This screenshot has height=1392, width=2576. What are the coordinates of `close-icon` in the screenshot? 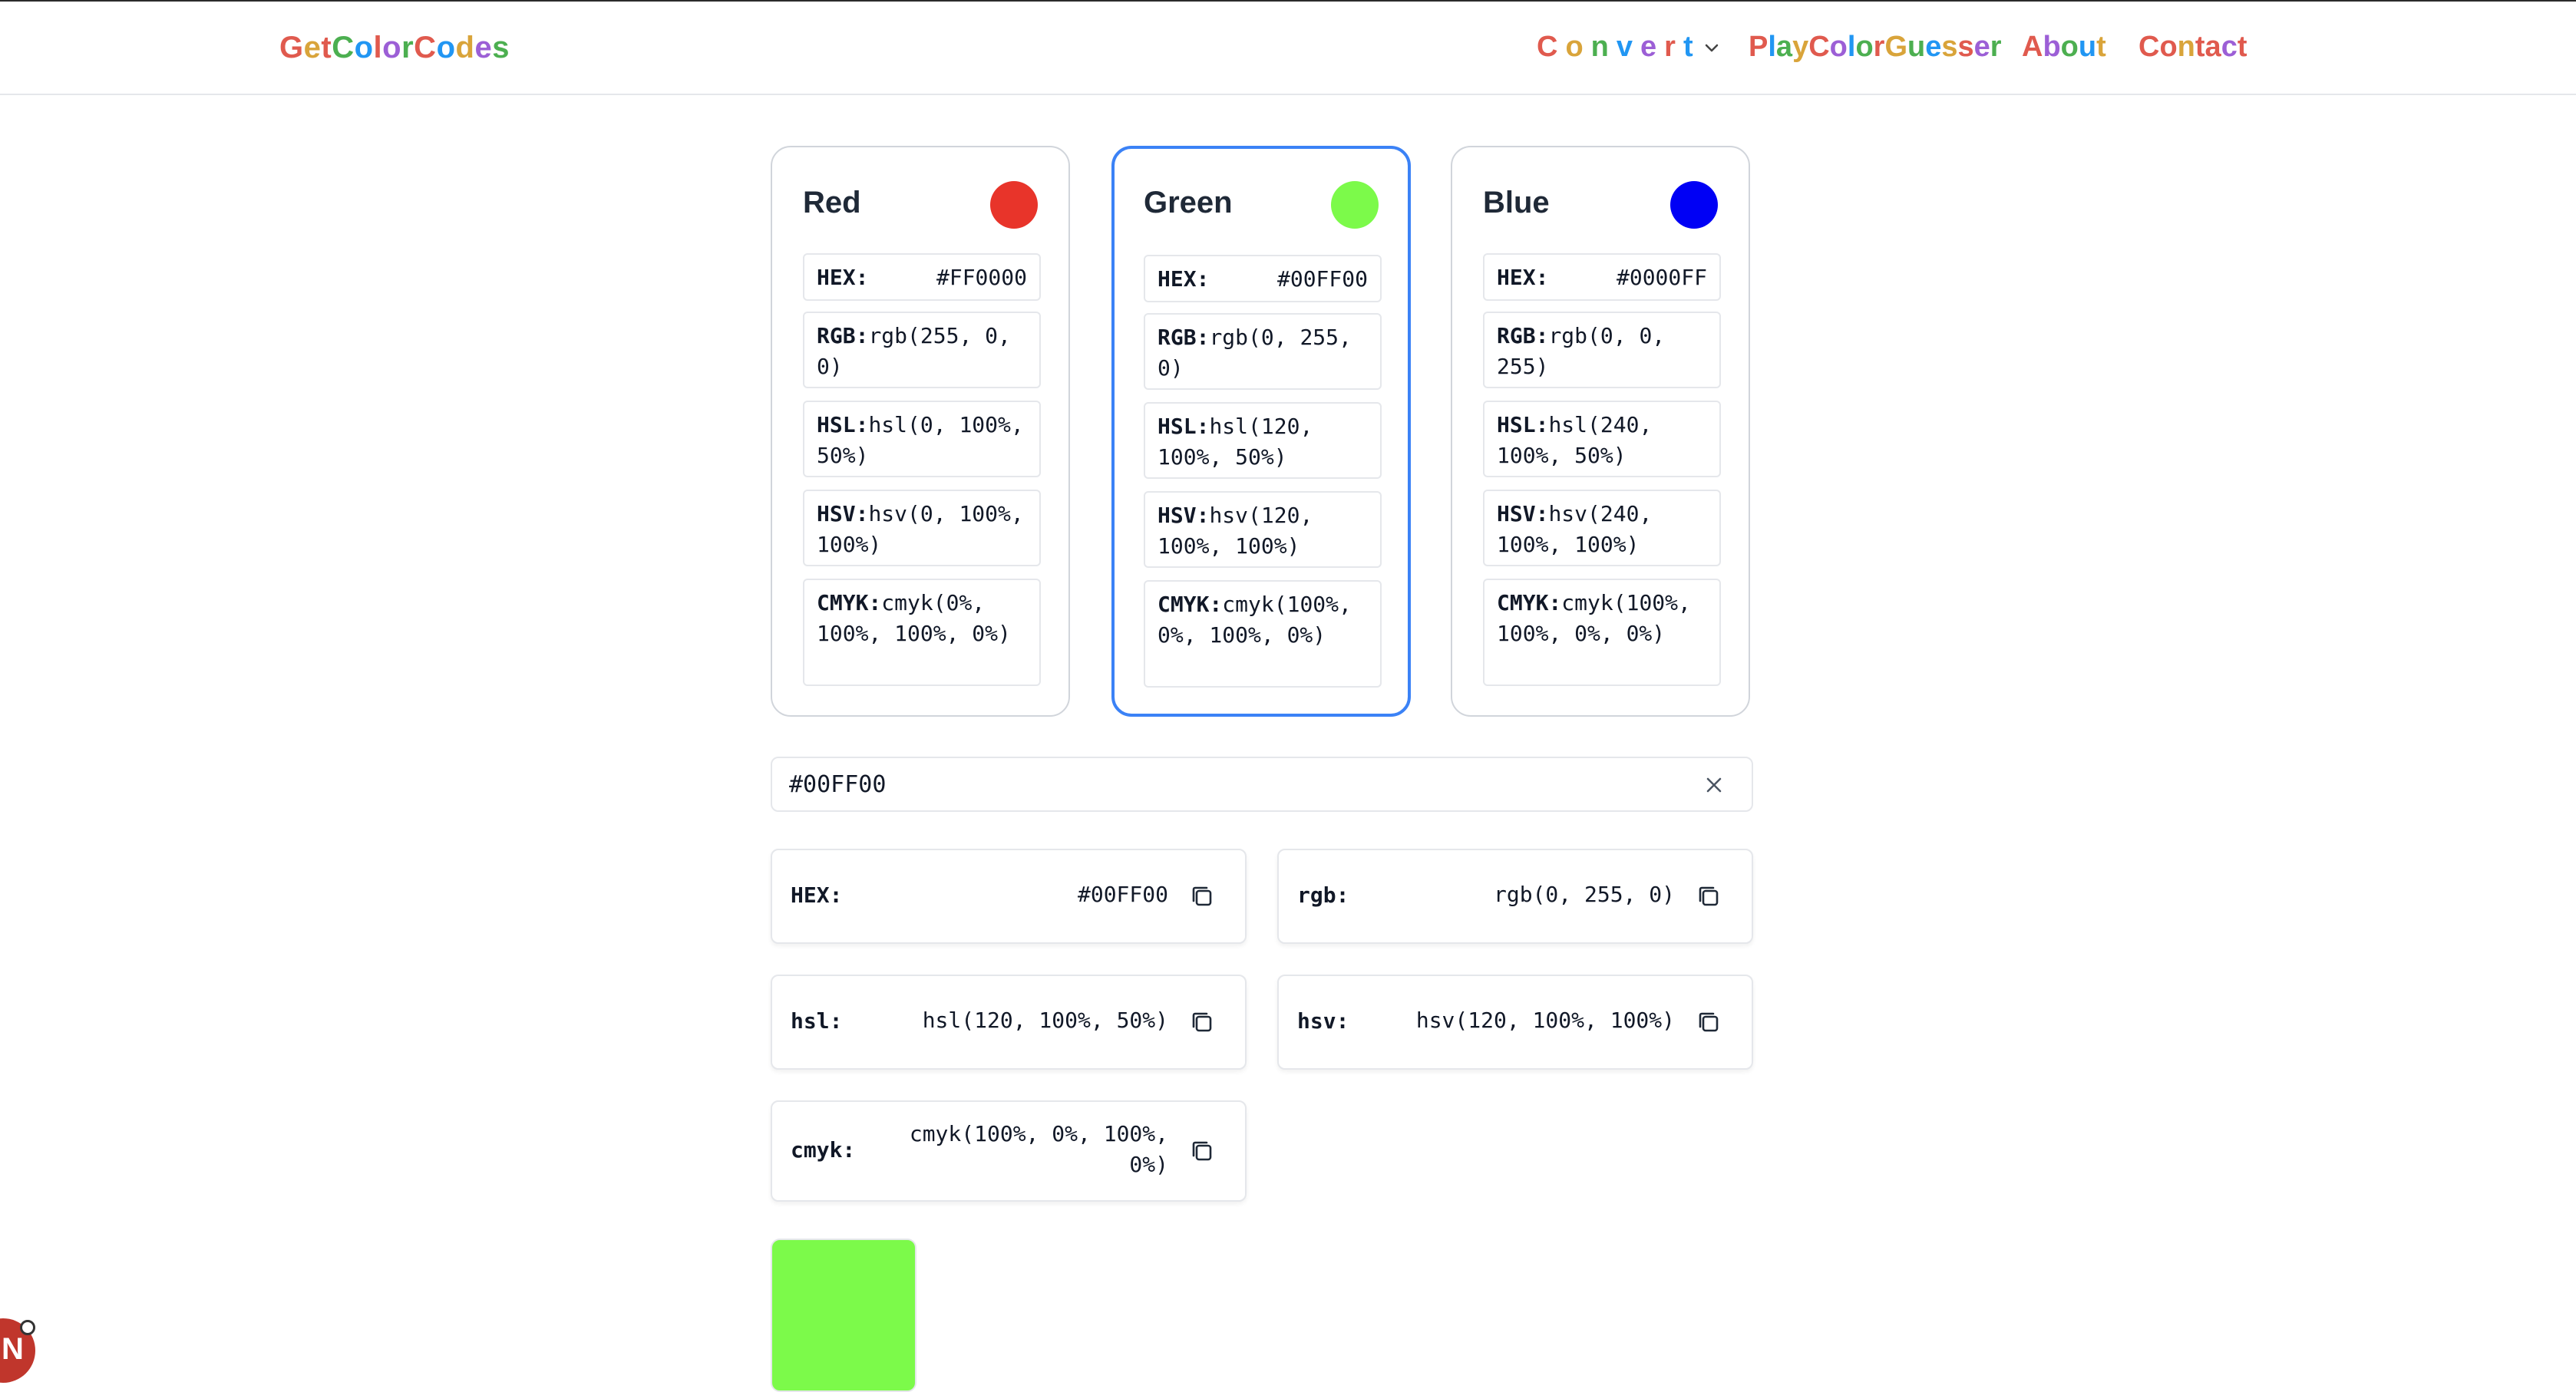 It's located at (1714, 785).